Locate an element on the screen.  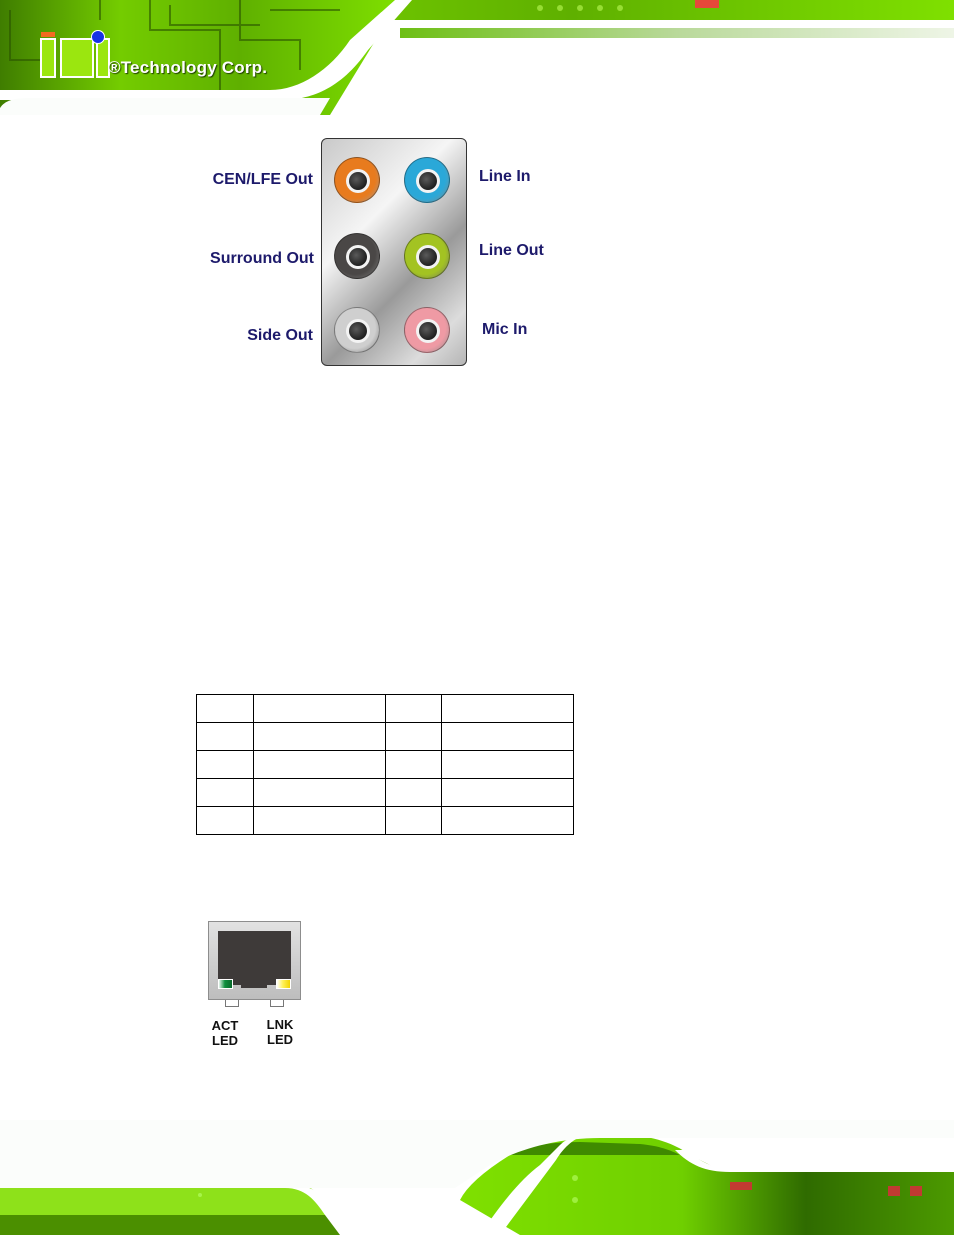
line-out-jack is located at coordinates (427, 256).